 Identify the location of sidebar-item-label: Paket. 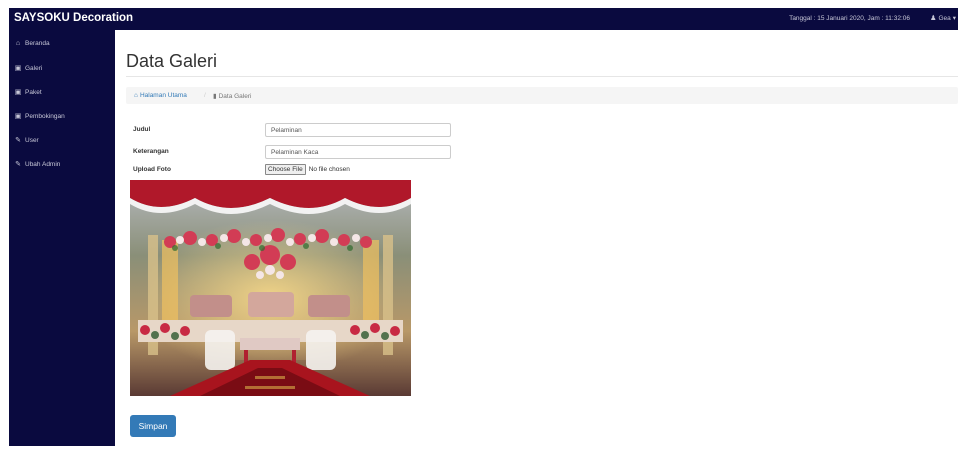
(33, 92).